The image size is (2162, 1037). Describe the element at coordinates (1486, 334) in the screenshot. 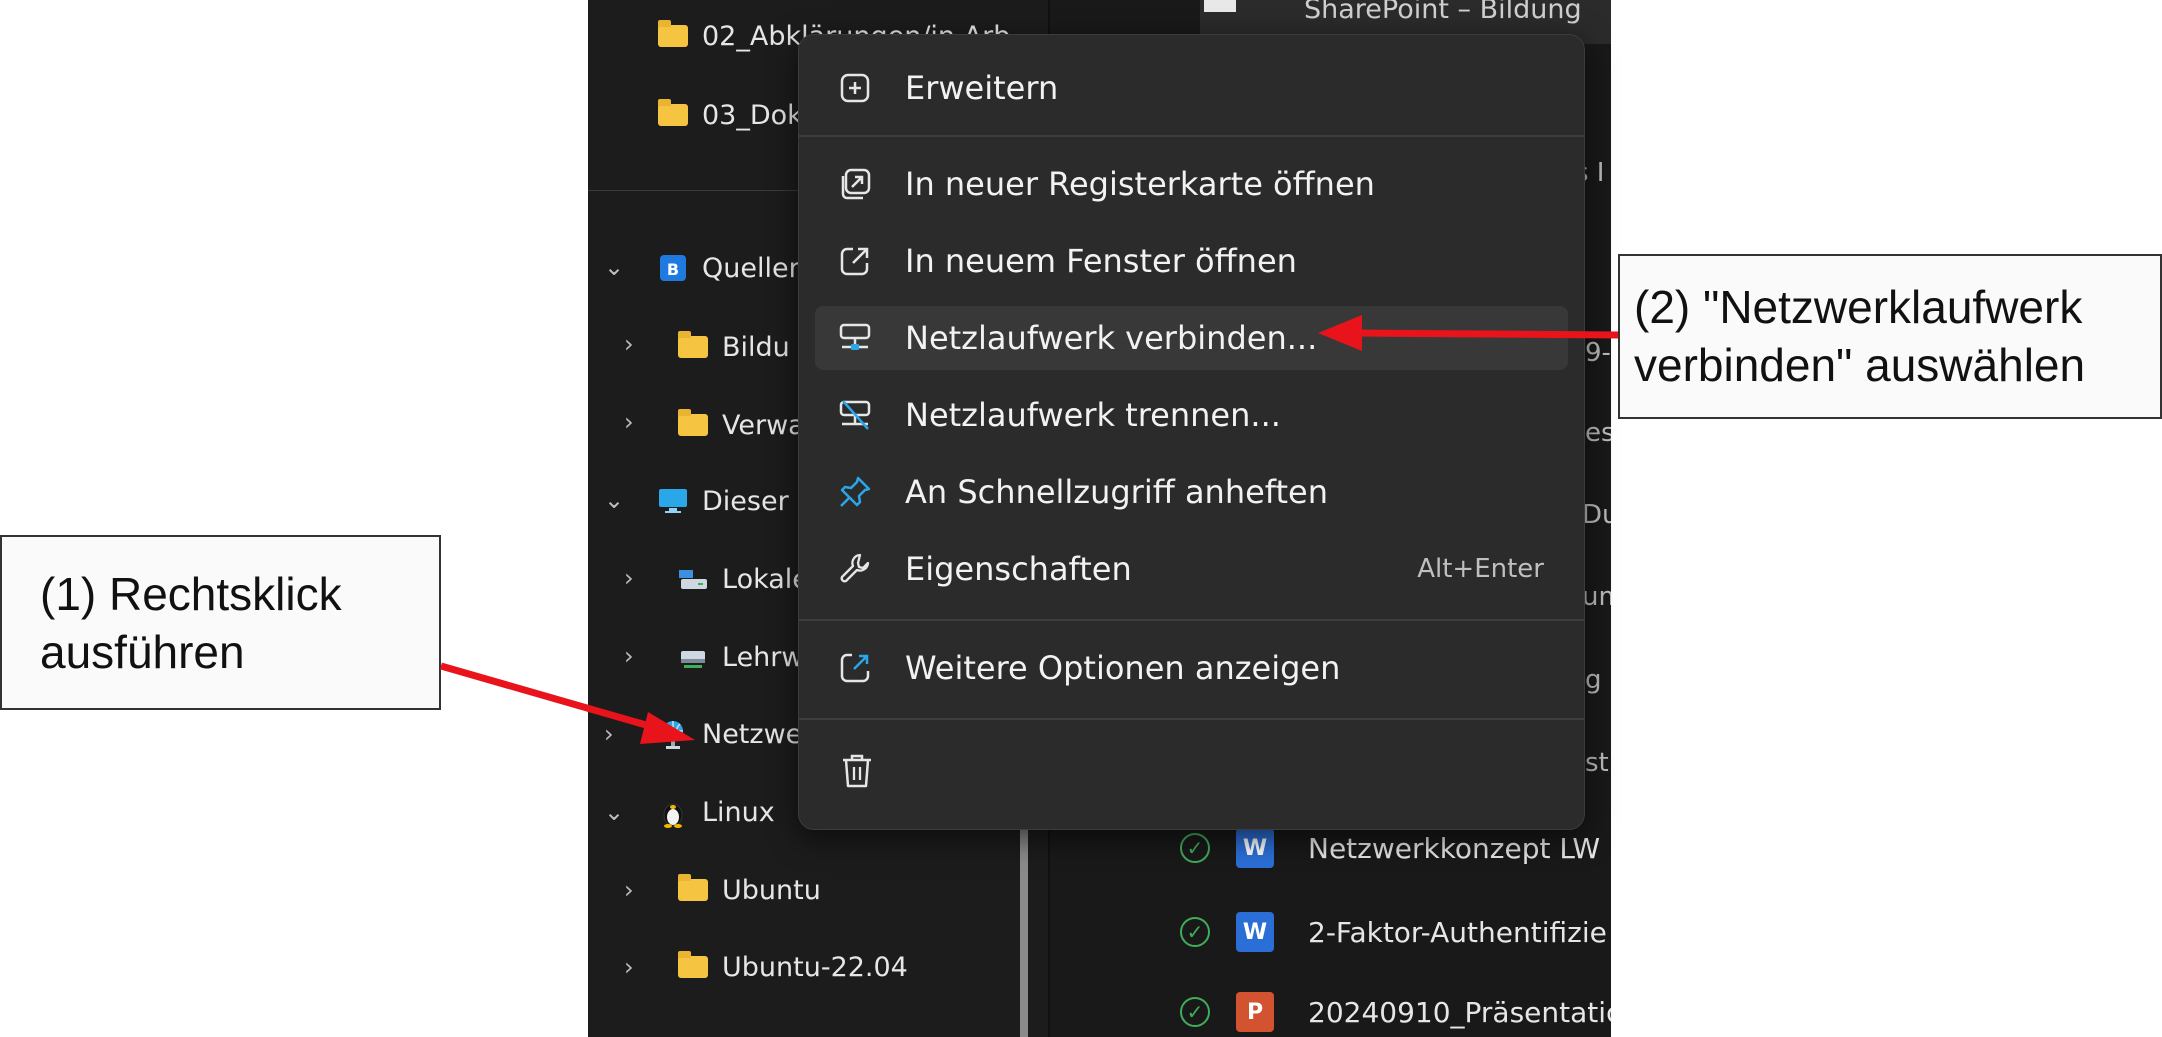

I see `arrow-to-map-drive-item` at that location.